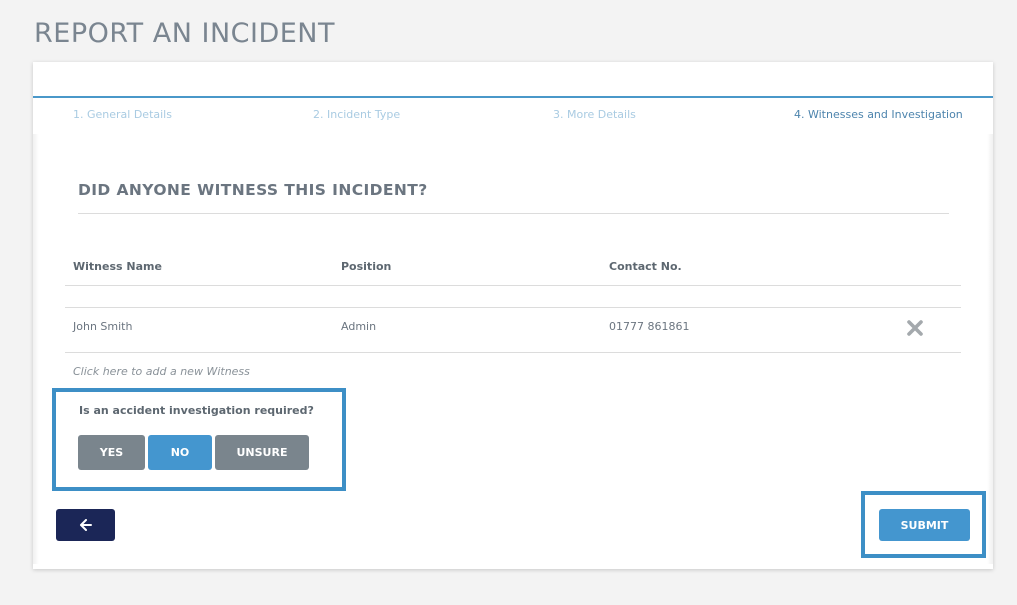 Image resolution: width=1017 pixels, height=605 pixels. What do you see at coordinates (180, 452) in the screenshot?
I see `option-no-button: NO` at bounding box center [180, 452].